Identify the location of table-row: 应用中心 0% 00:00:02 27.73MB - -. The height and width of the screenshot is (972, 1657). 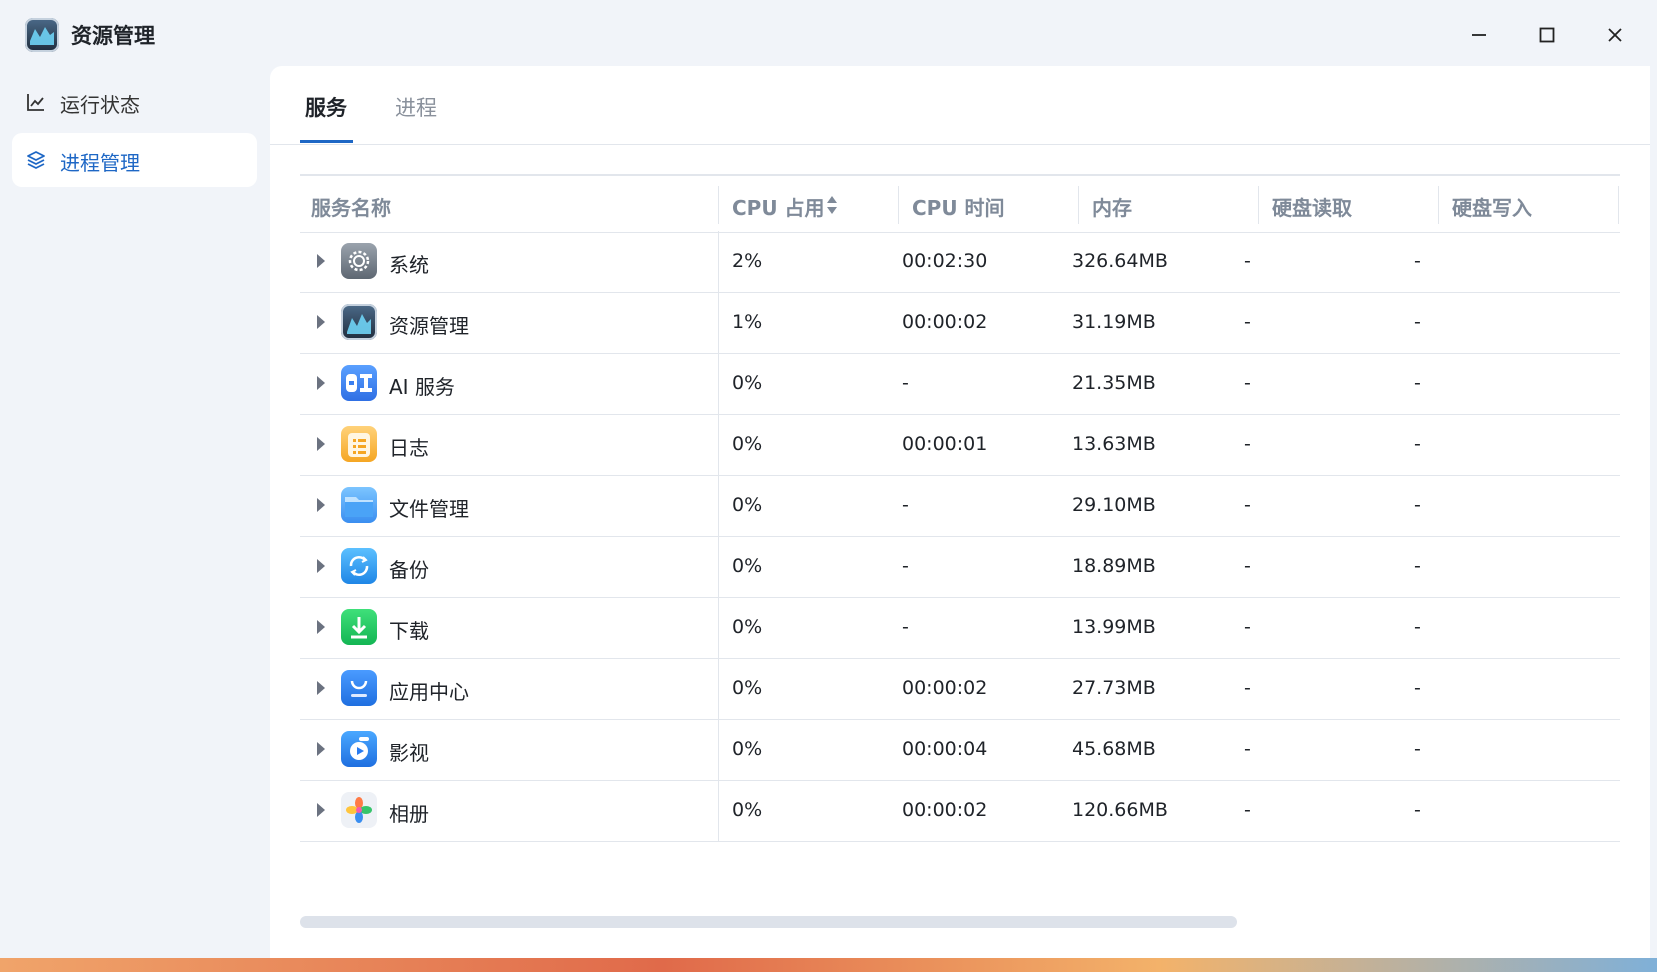
(960, 689).